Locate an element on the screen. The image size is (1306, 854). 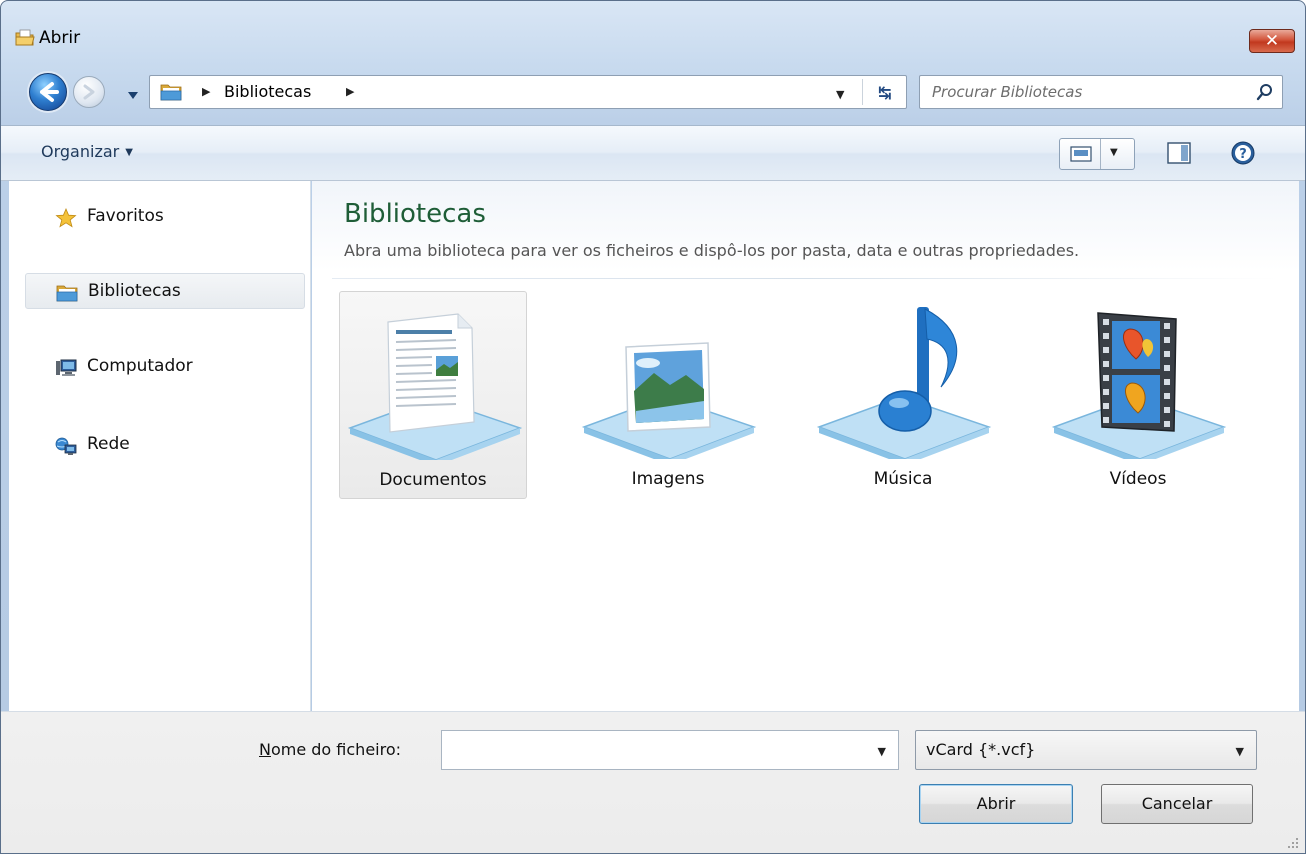
view-thumbnail-icon is located at coordinates (1081, 154).